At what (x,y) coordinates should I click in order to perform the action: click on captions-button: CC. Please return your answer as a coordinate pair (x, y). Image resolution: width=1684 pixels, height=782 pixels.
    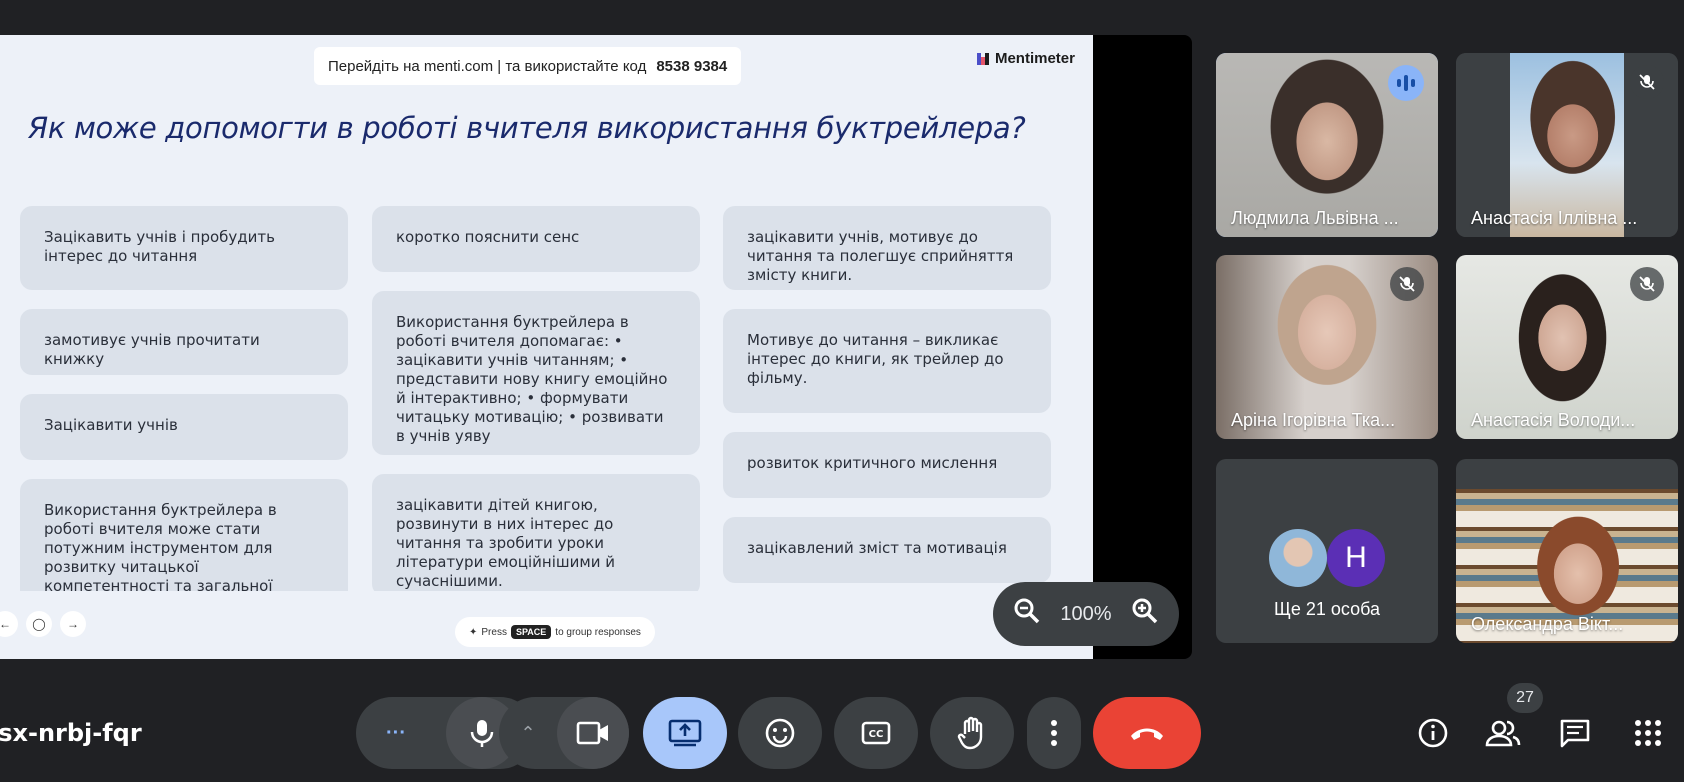
    Looking at the image, I should click on (876, 733).